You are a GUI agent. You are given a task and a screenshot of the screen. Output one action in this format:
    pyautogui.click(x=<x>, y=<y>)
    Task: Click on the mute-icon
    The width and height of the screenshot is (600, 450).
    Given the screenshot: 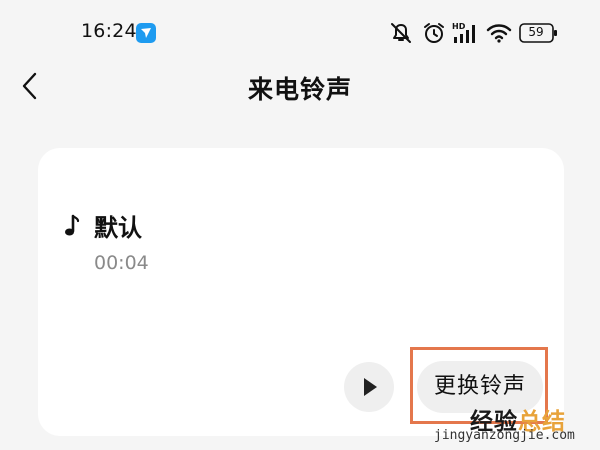 What is the action you would take?
    pyautogui.click(x=401, y=33)
    